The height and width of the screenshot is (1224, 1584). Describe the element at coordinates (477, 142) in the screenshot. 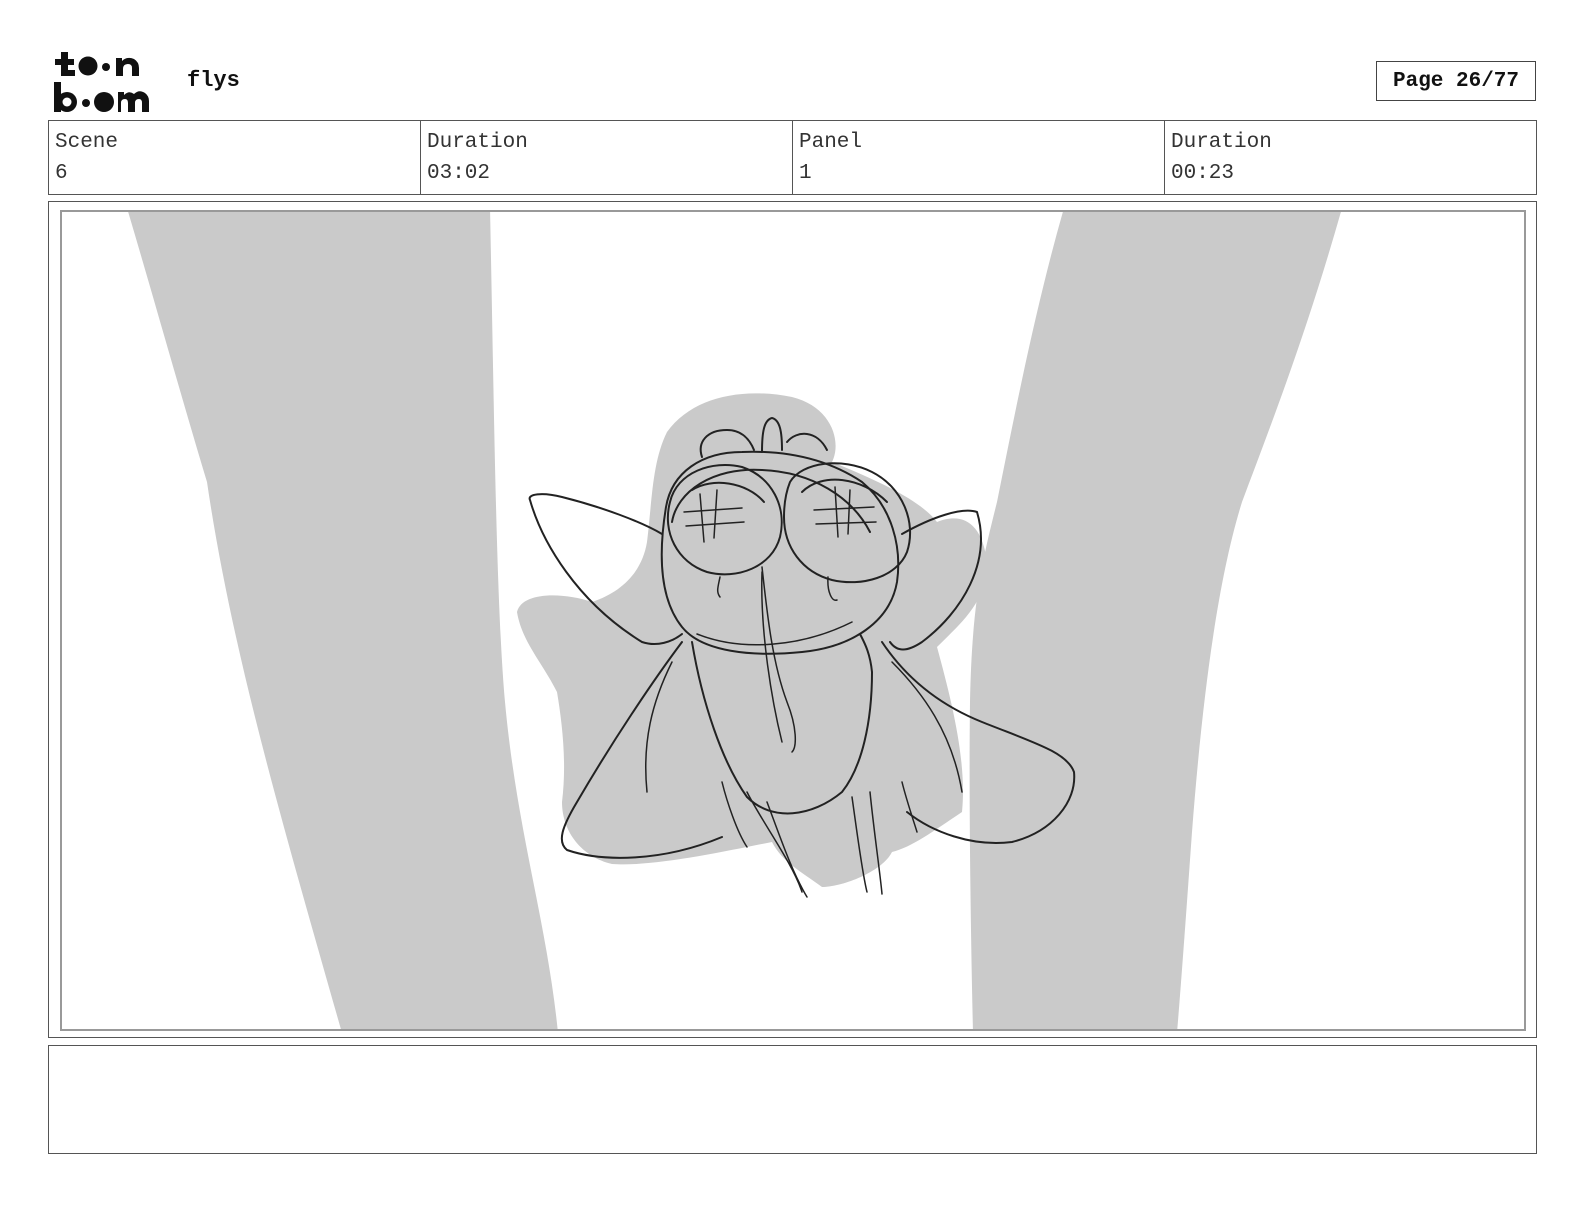

I see `scene-duration-label: Duration` at that location.